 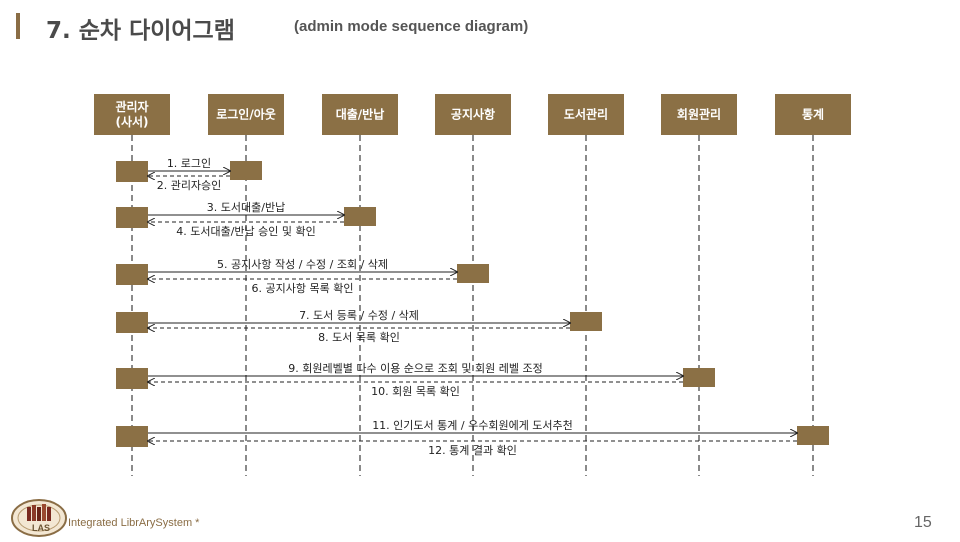 I want to click on lifeline-label-3: 공지사항, so click(x=473, y=114).